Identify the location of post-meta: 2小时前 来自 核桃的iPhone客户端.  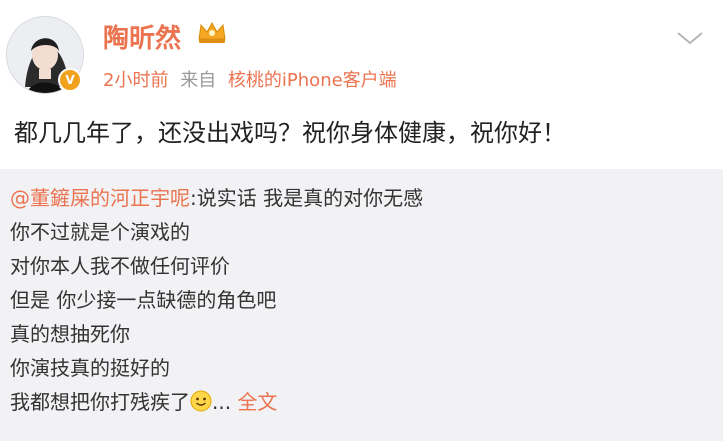
(250, 79).